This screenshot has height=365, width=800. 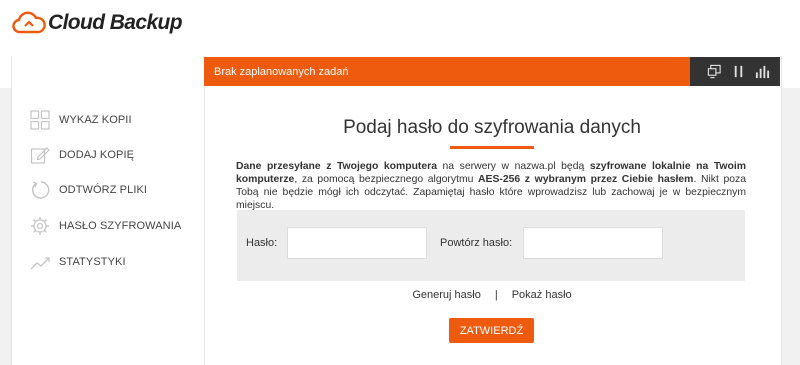 What do you see at coordinates (41, 190) in the screenshot?
I see `restore-icon` at bounding box center [41, 190].